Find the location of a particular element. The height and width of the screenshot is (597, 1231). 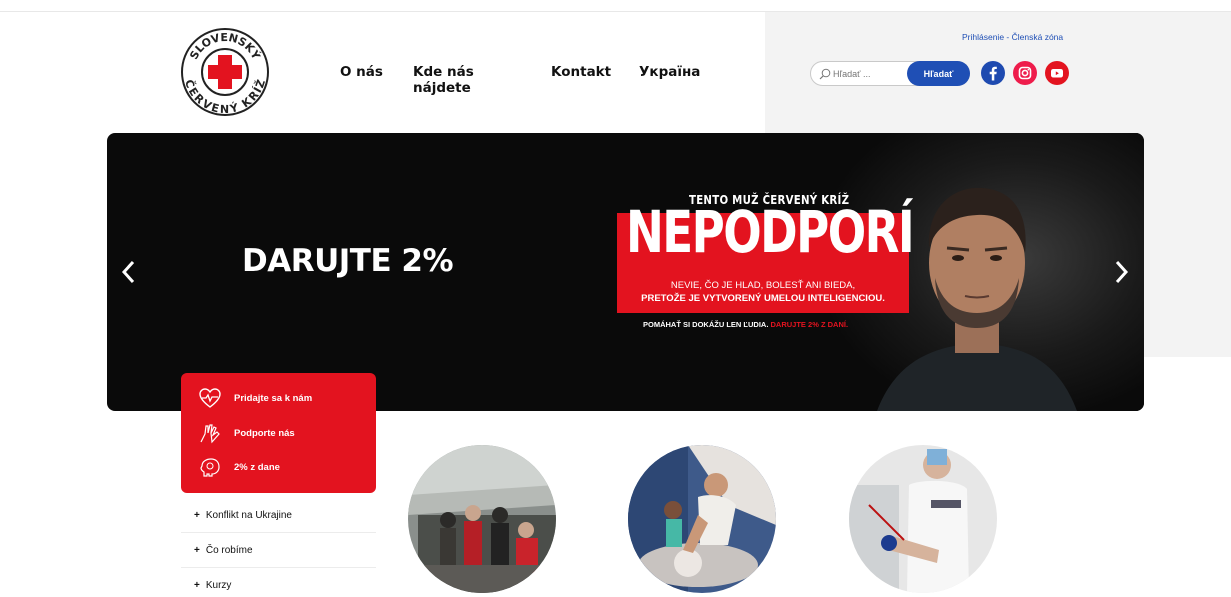

side-menu-item-co-robime: + Čo robíme is located at coordinates (278, 550).